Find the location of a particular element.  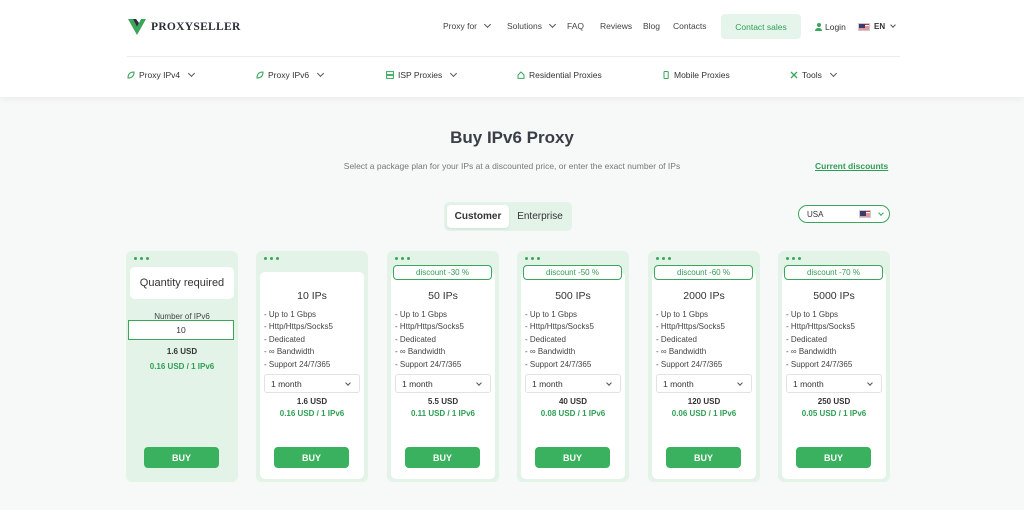

plan-price: 120 USD is located at coordinates (704, 401).